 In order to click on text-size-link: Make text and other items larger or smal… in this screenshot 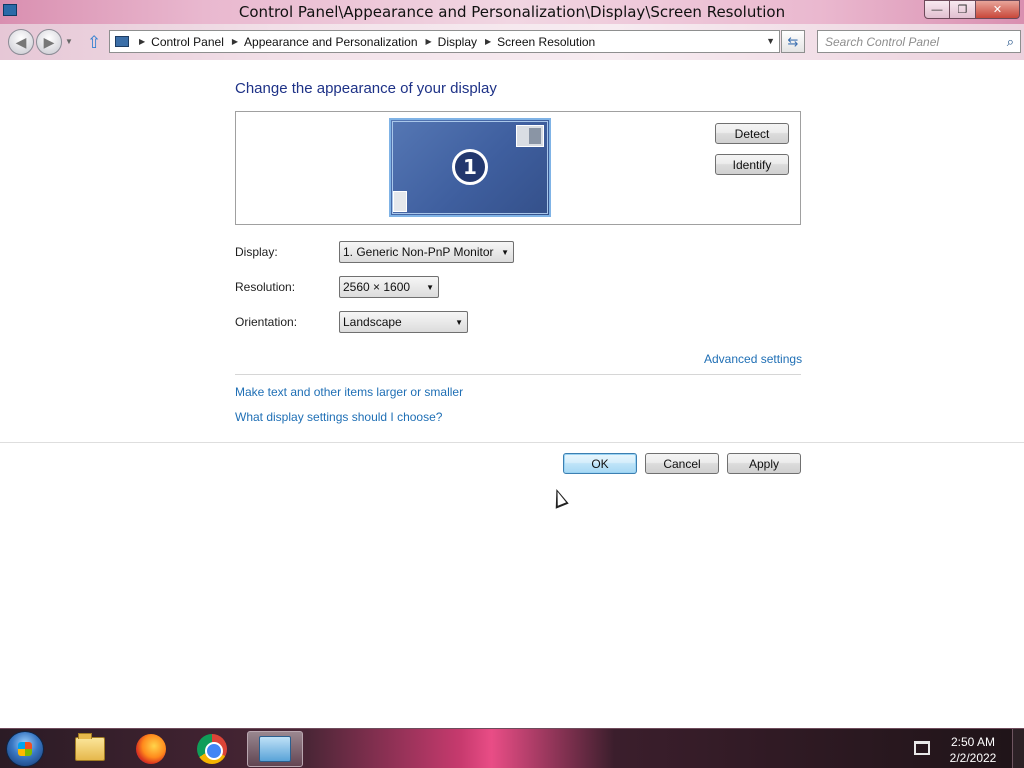, I will do `click(349, 392)`.